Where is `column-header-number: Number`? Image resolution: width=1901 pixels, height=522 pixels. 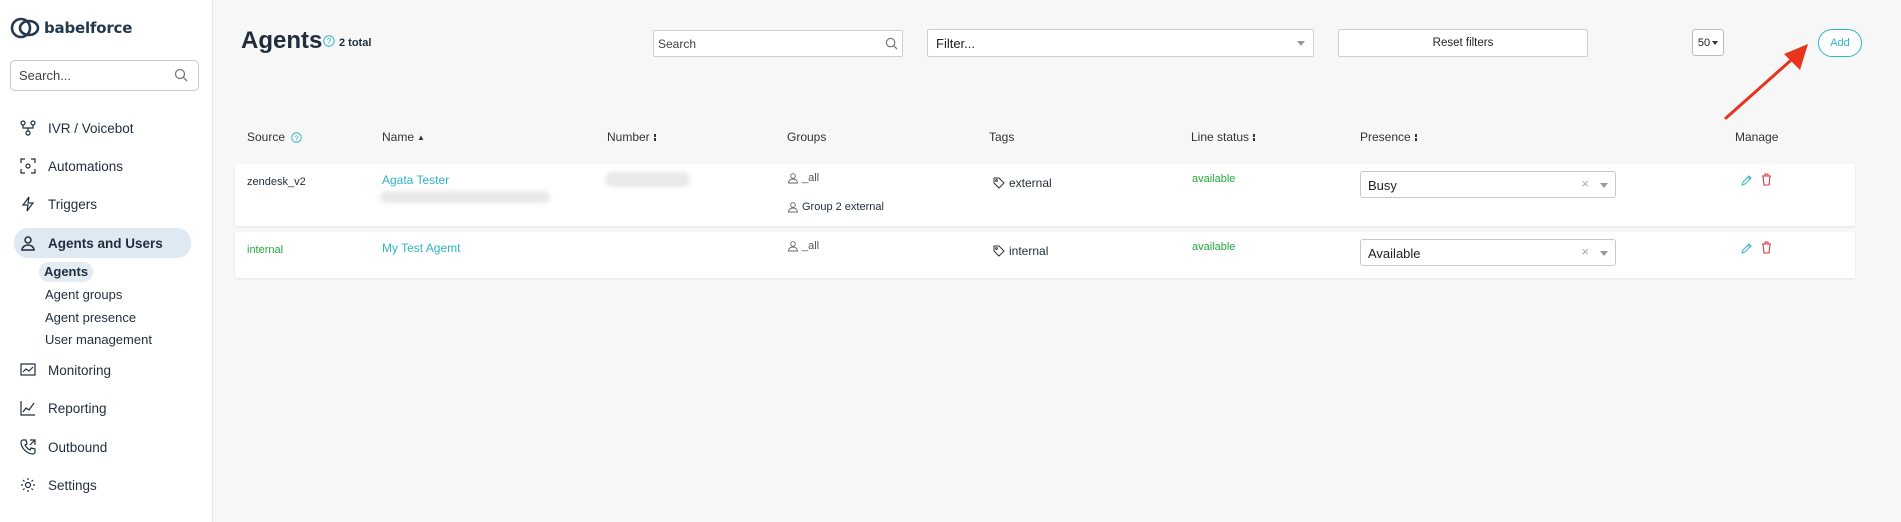
column-header-number: Number is located at coordinates (631, 137).